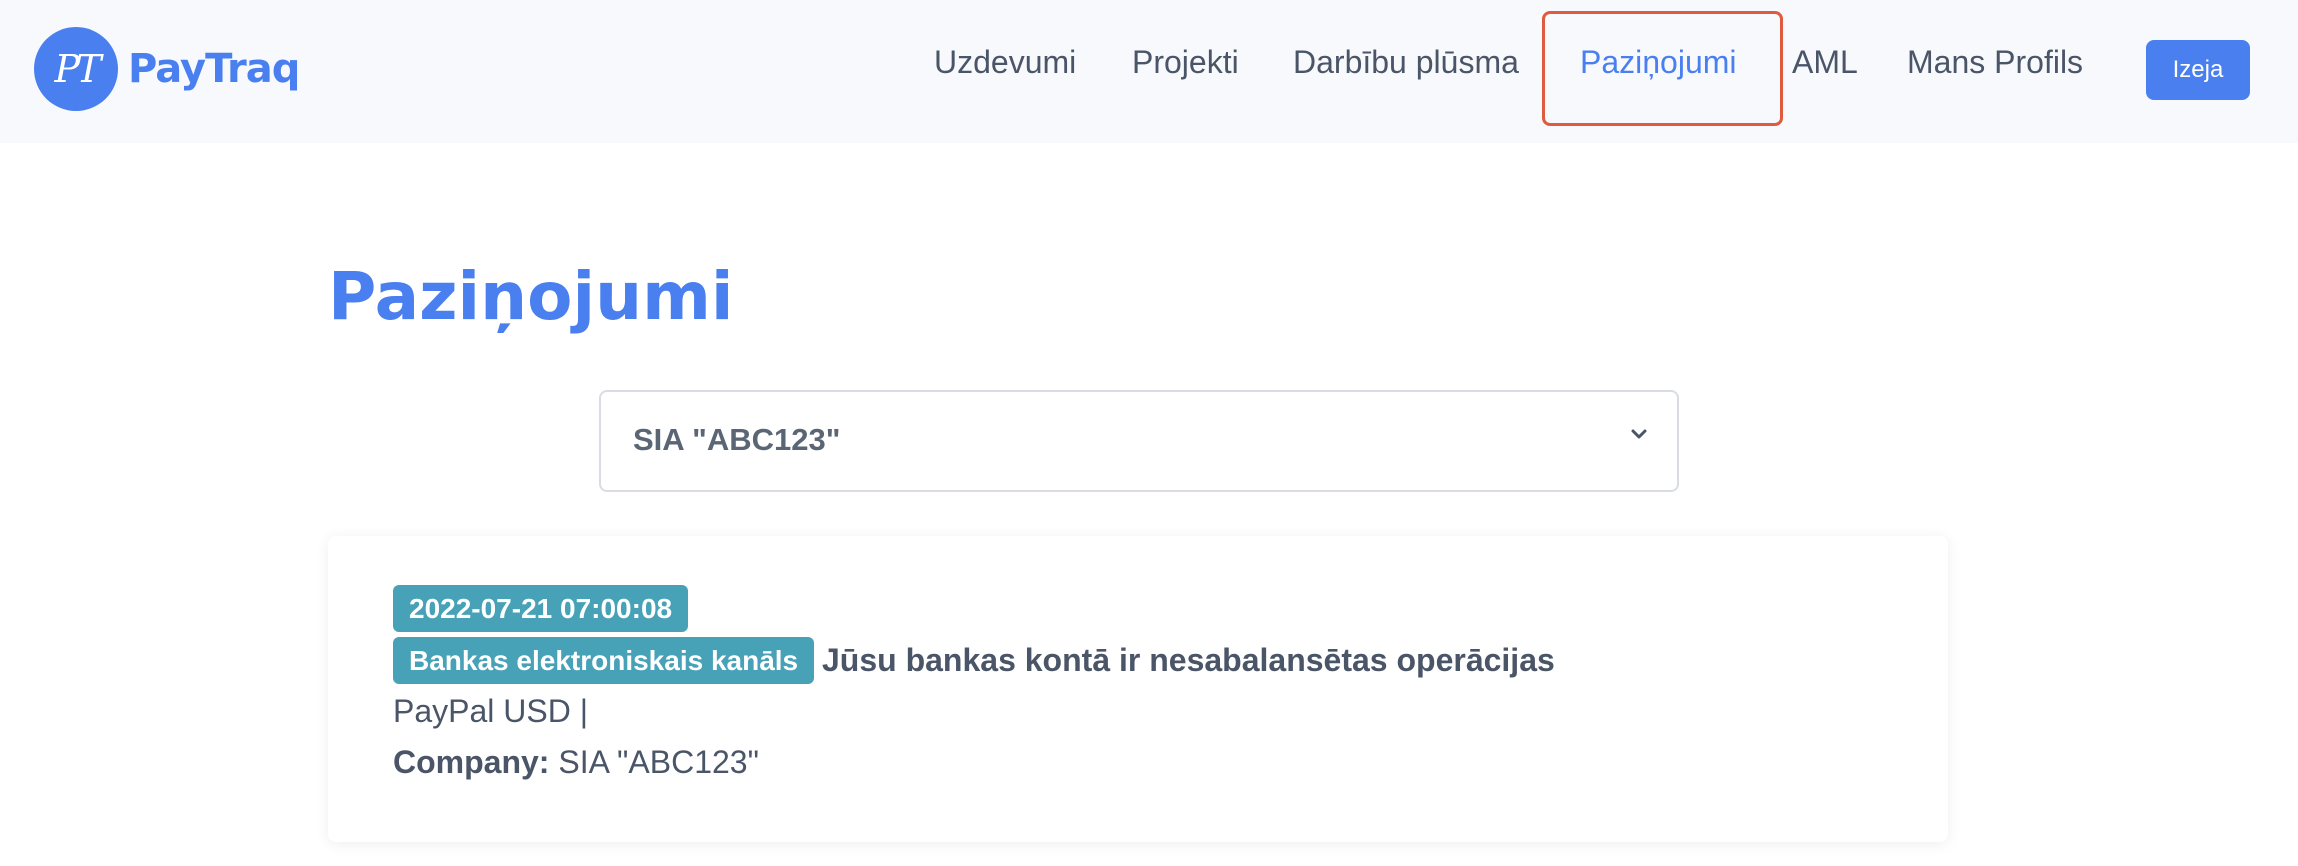 The width and height of the screenshot is (2298, 866). I want to click on company-select: SIA "ABC123", so click(1139, 441).